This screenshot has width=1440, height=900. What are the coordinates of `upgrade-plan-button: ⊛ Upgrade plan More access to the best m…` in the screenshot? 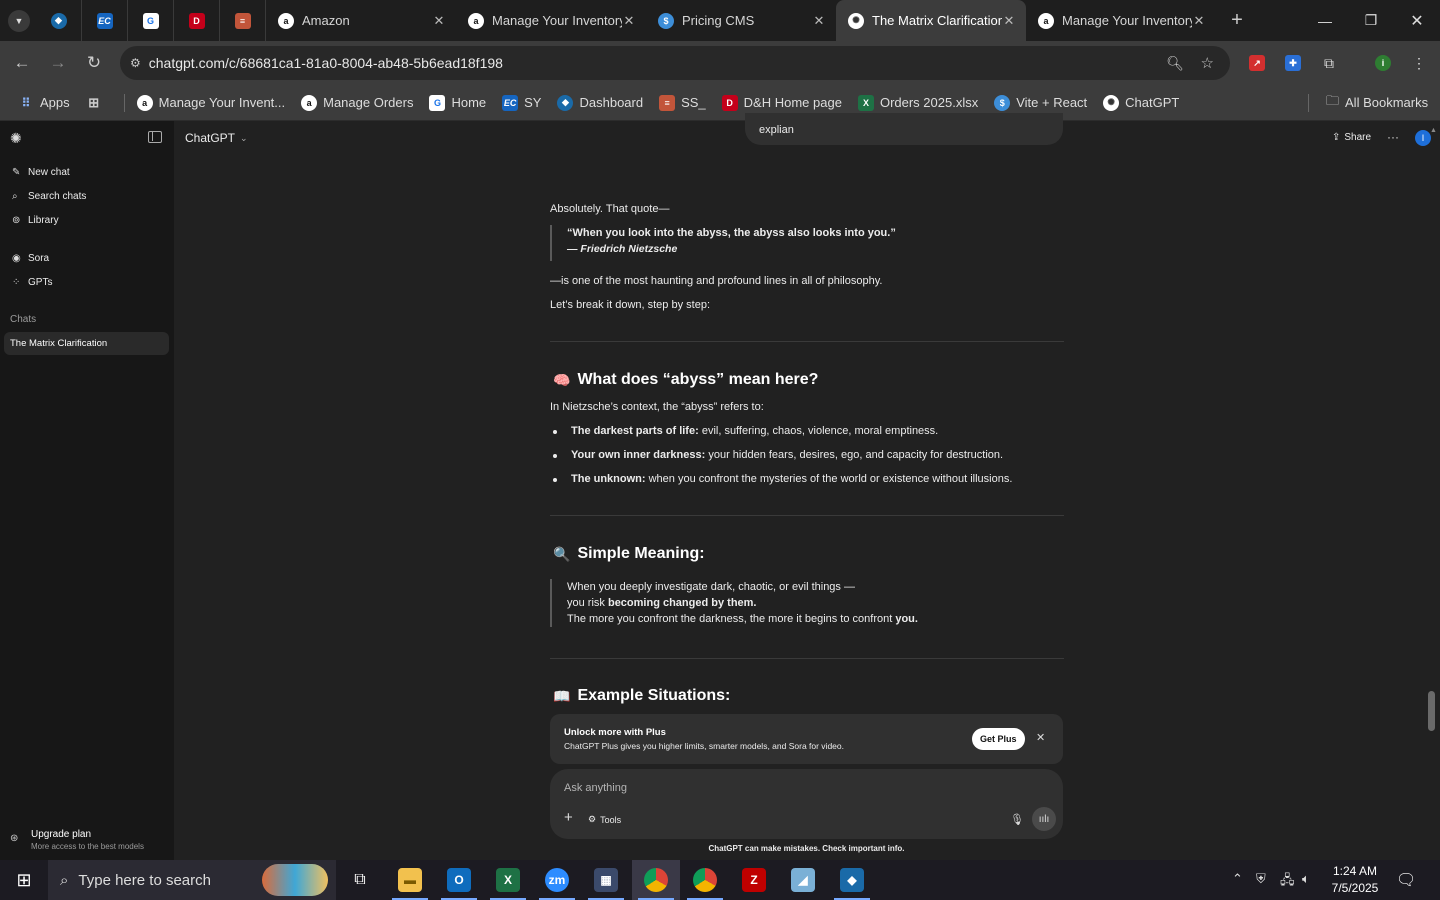 It's located at (87, 839).